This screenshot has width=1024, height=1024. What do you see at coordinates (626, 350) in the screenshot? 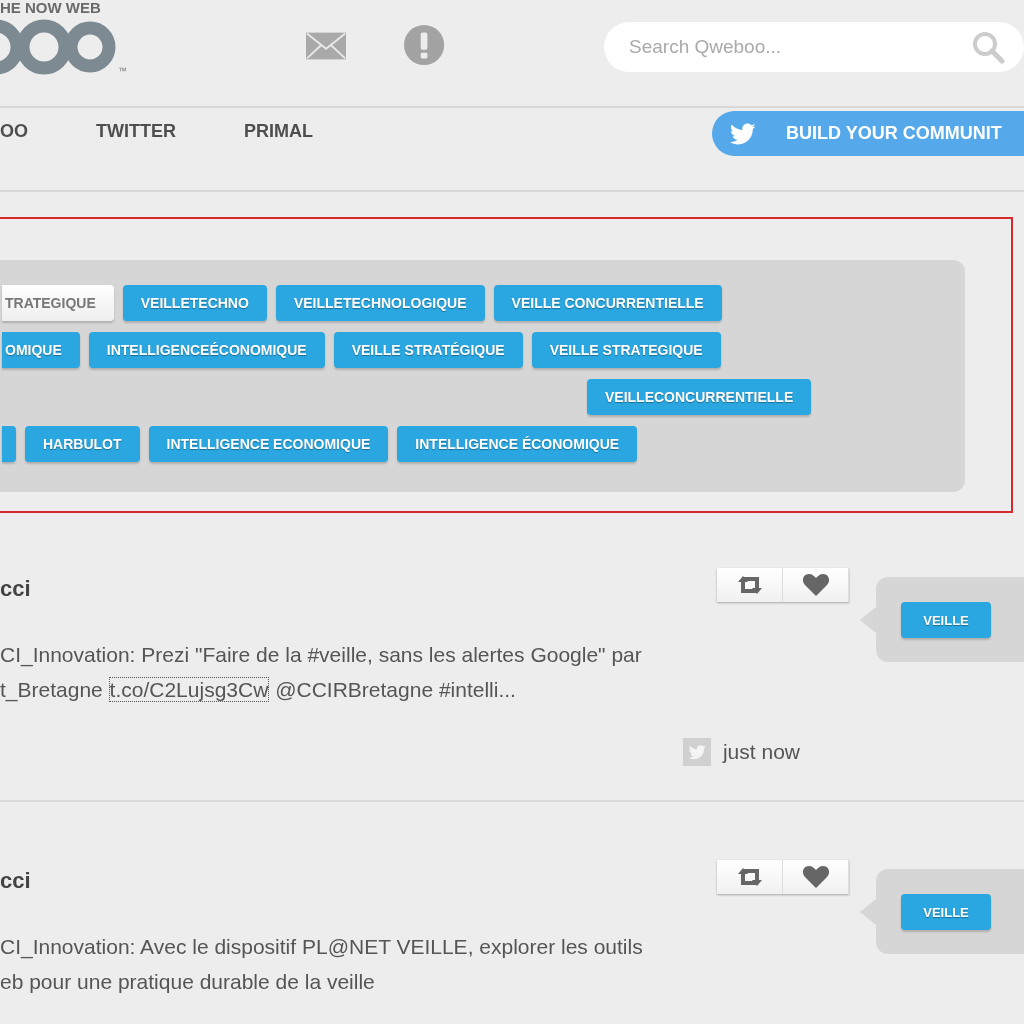
I see `tag-button: VEILLE STRATEGIQUE` at bounding box center [626, 350].